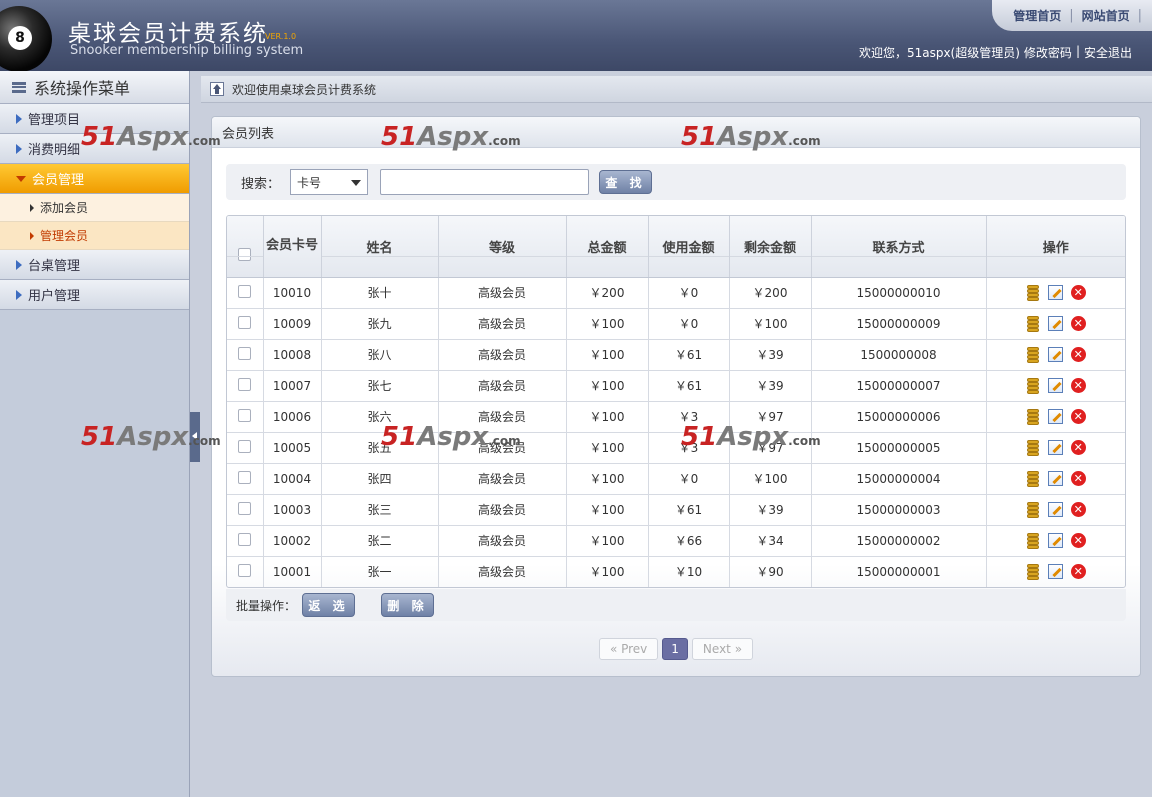  Describe the element at coordinates (329, 605) in the screenshot. I see `invert-selection-button: 返 选` at that location.